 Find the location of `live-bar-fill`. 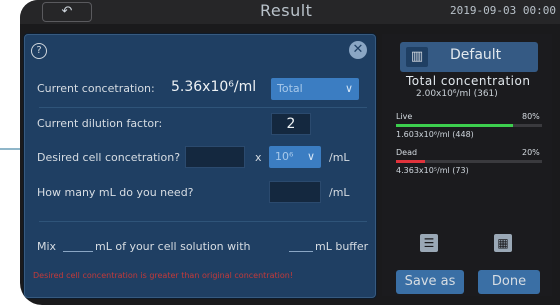

live-bar-fill is located at coordinates (454, 125).